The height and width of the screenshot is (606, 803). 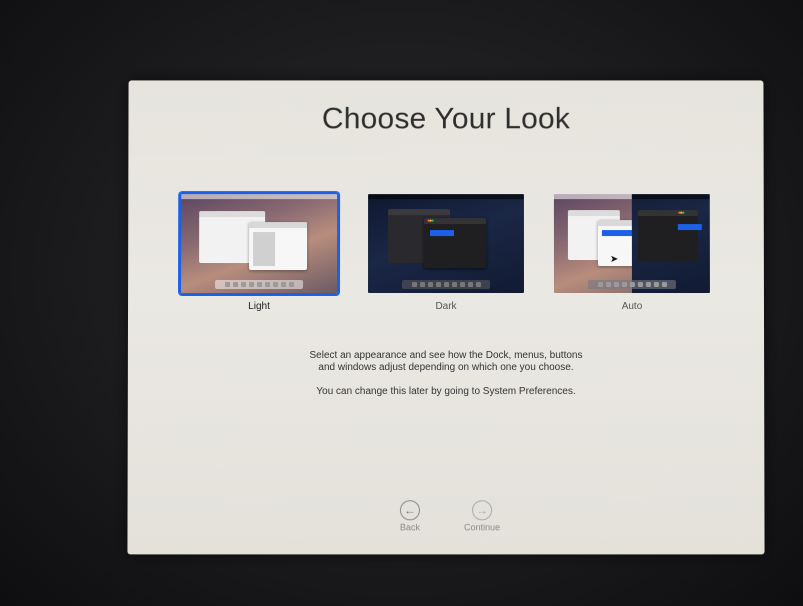 I want to click on dark-preview-thumbnail: ●●●, so click(x=446, y=243).